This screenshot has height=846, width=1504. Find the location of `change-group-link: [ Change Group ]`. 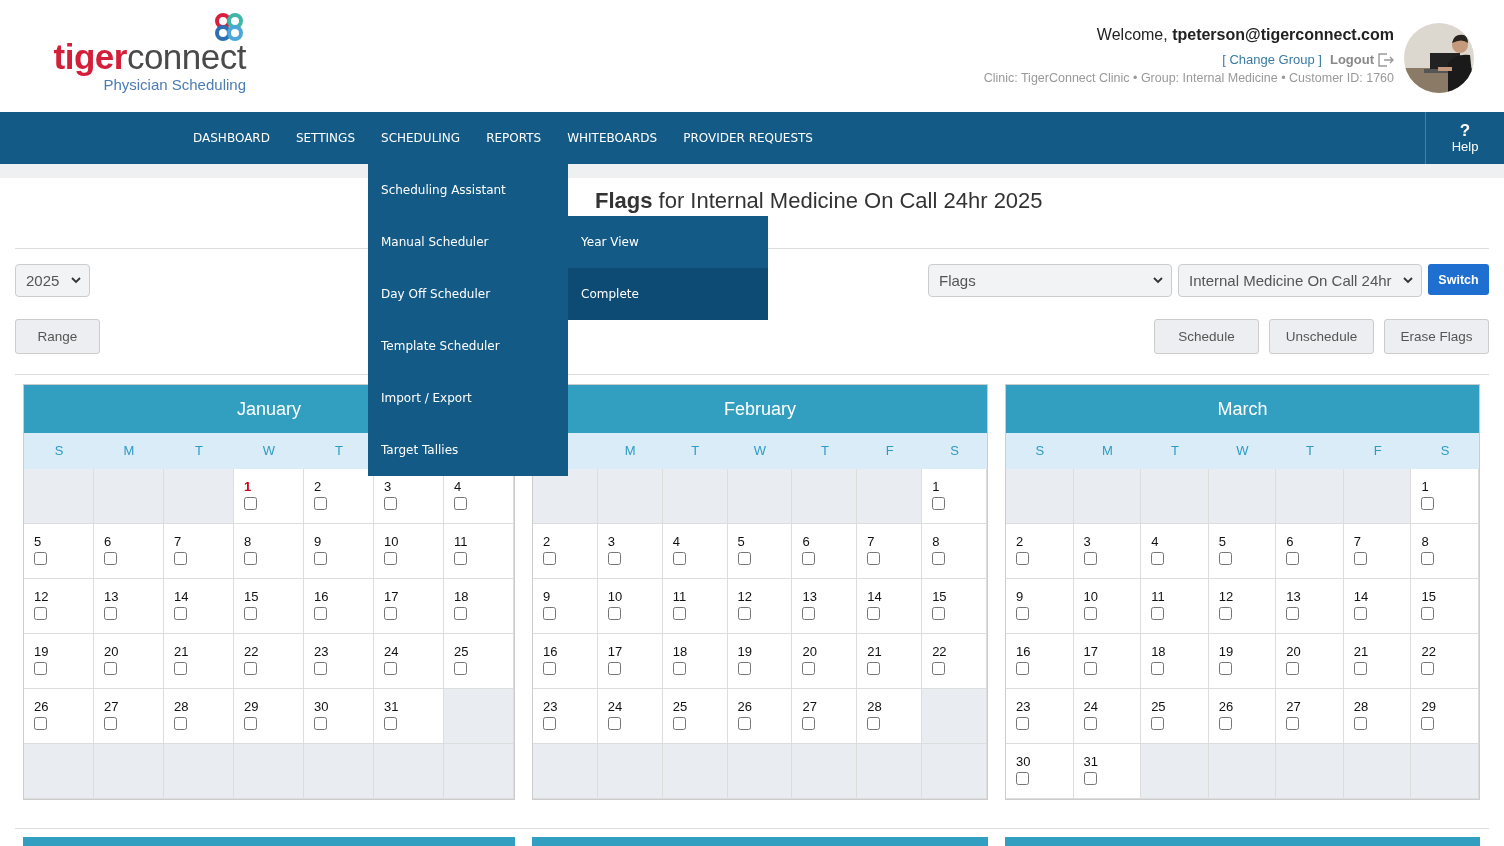

change-group-link: [ Change Group ] is located at coordinates (1272, 59).